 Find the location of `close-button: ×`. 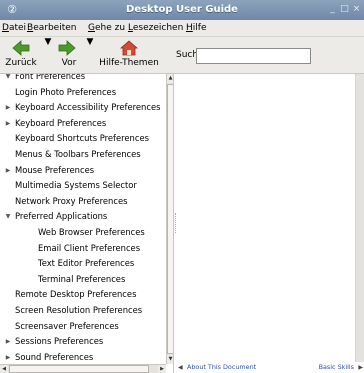

close-button: × is located at coordinates (356, 9).